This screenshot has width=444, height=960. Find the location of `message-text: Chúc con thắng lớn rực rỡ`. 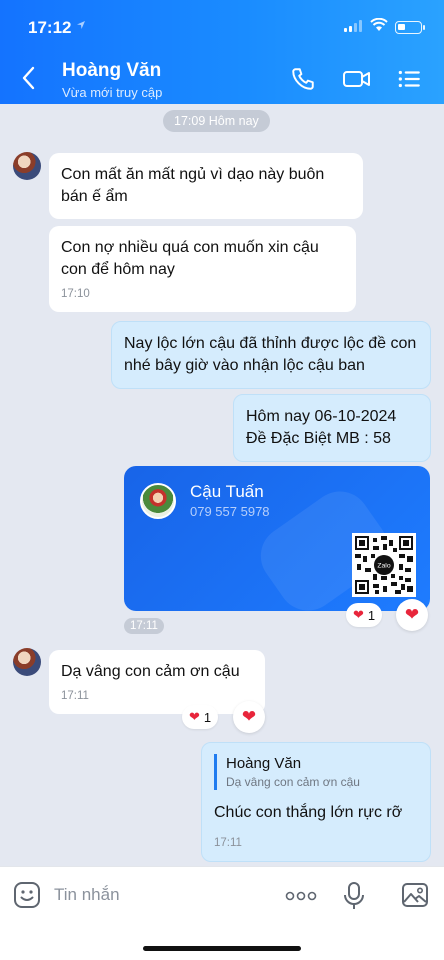

message-text: Chúc con thắng lớn rực rỡ is located at coordinates (308, 812).